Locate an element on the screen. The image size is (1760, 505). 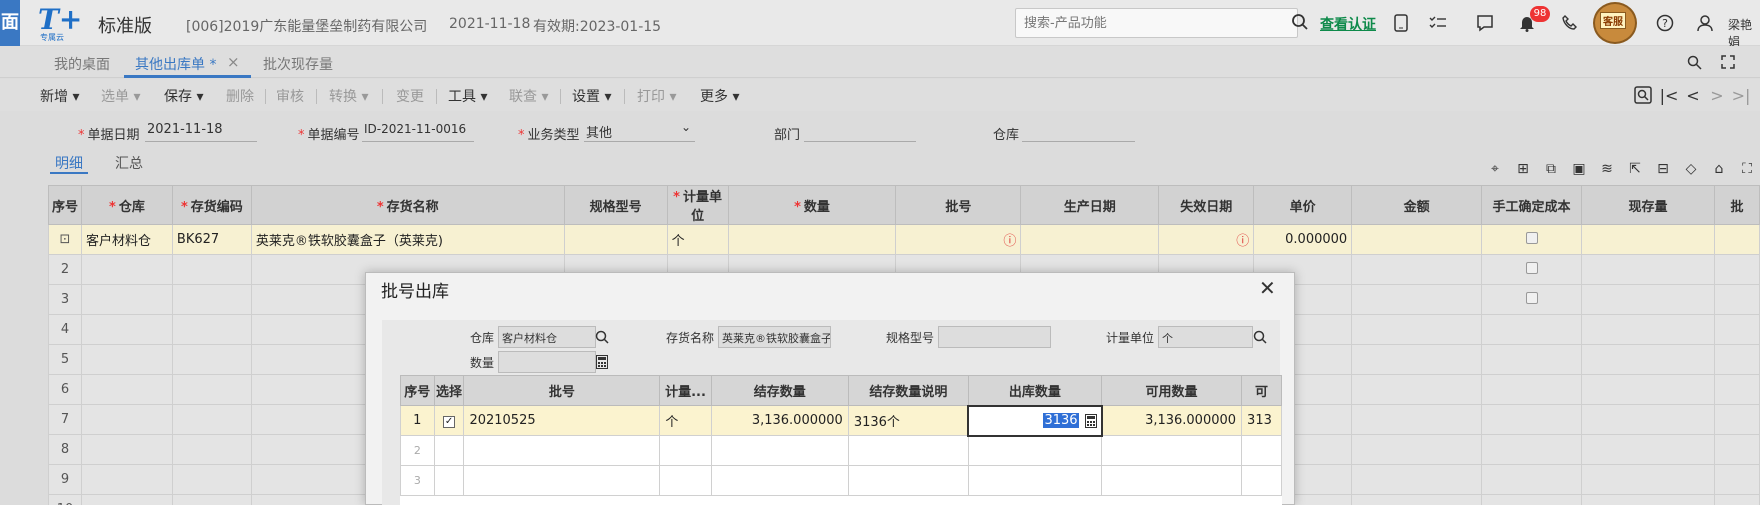
col-price: 单价 is located at coordinates (1303, 205).